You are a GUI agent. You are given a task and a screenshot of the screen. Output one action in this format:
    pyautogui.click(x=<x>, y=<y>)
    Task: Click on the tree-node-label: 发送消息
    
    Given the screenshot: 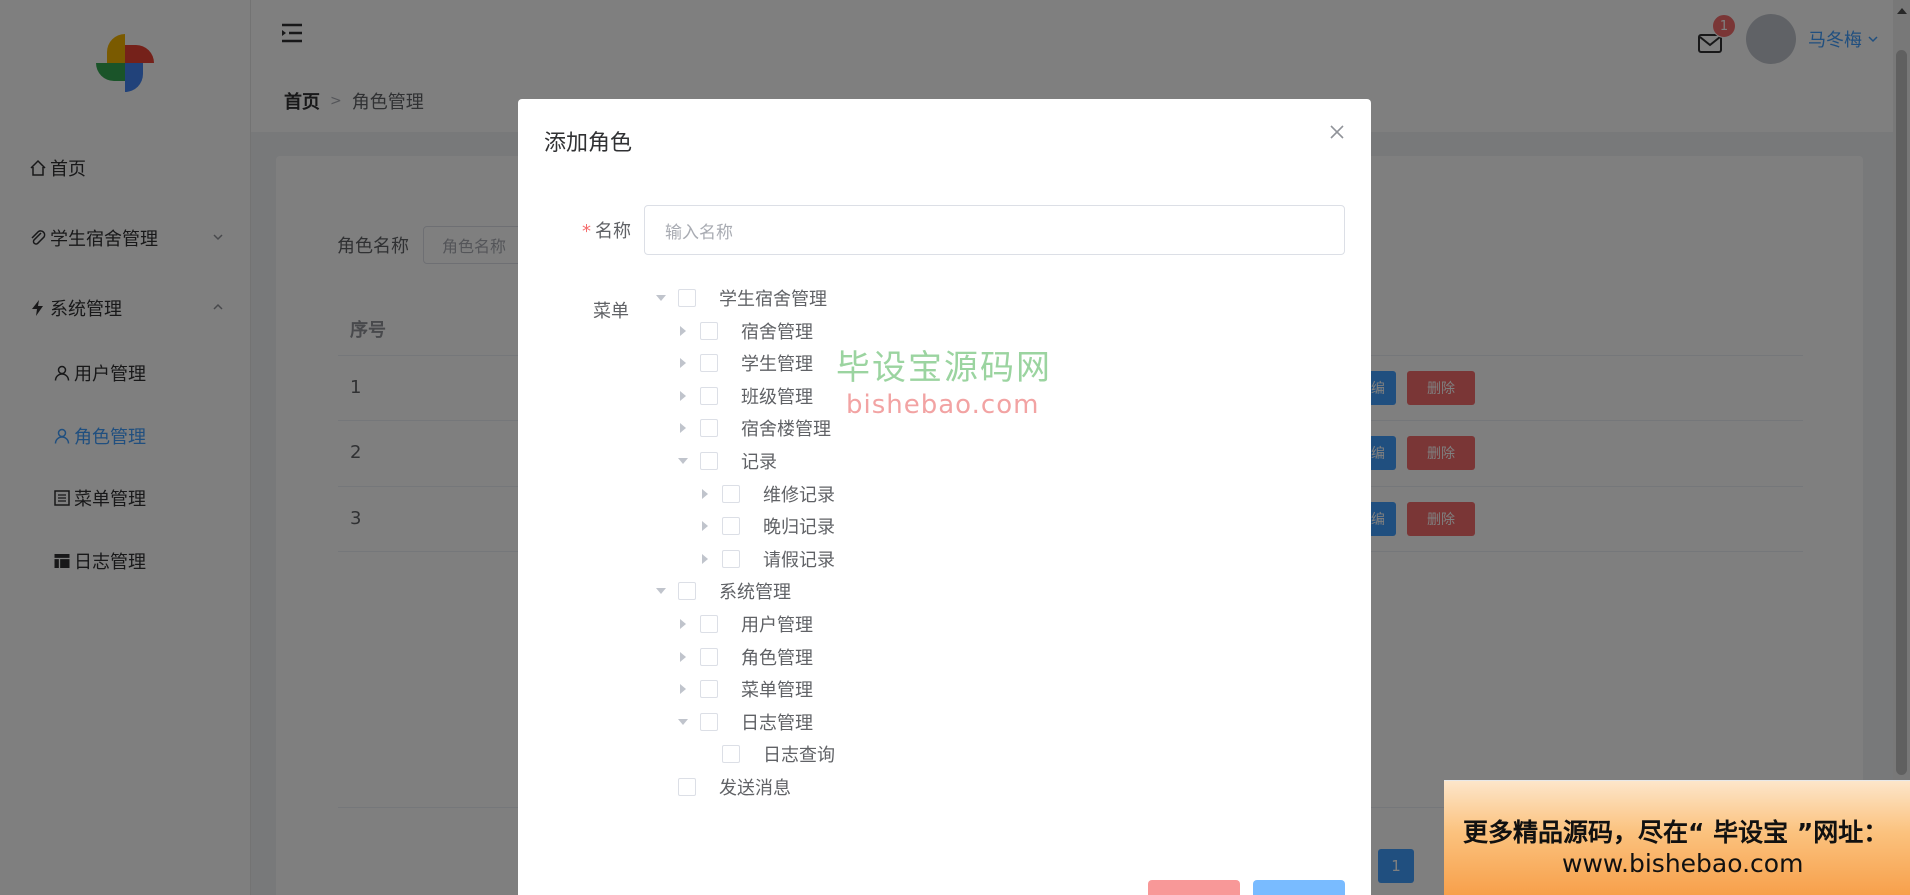 What is the action you would take?
    pyautogui.click(x=755, y=788)
    